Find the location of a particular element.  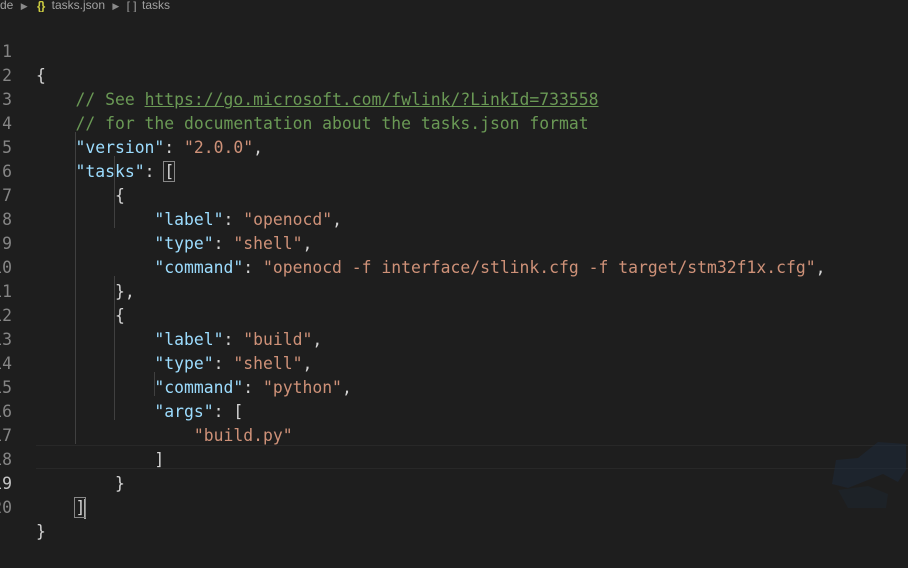

breadcrumb-root: de is located at coordinates (6, 5).